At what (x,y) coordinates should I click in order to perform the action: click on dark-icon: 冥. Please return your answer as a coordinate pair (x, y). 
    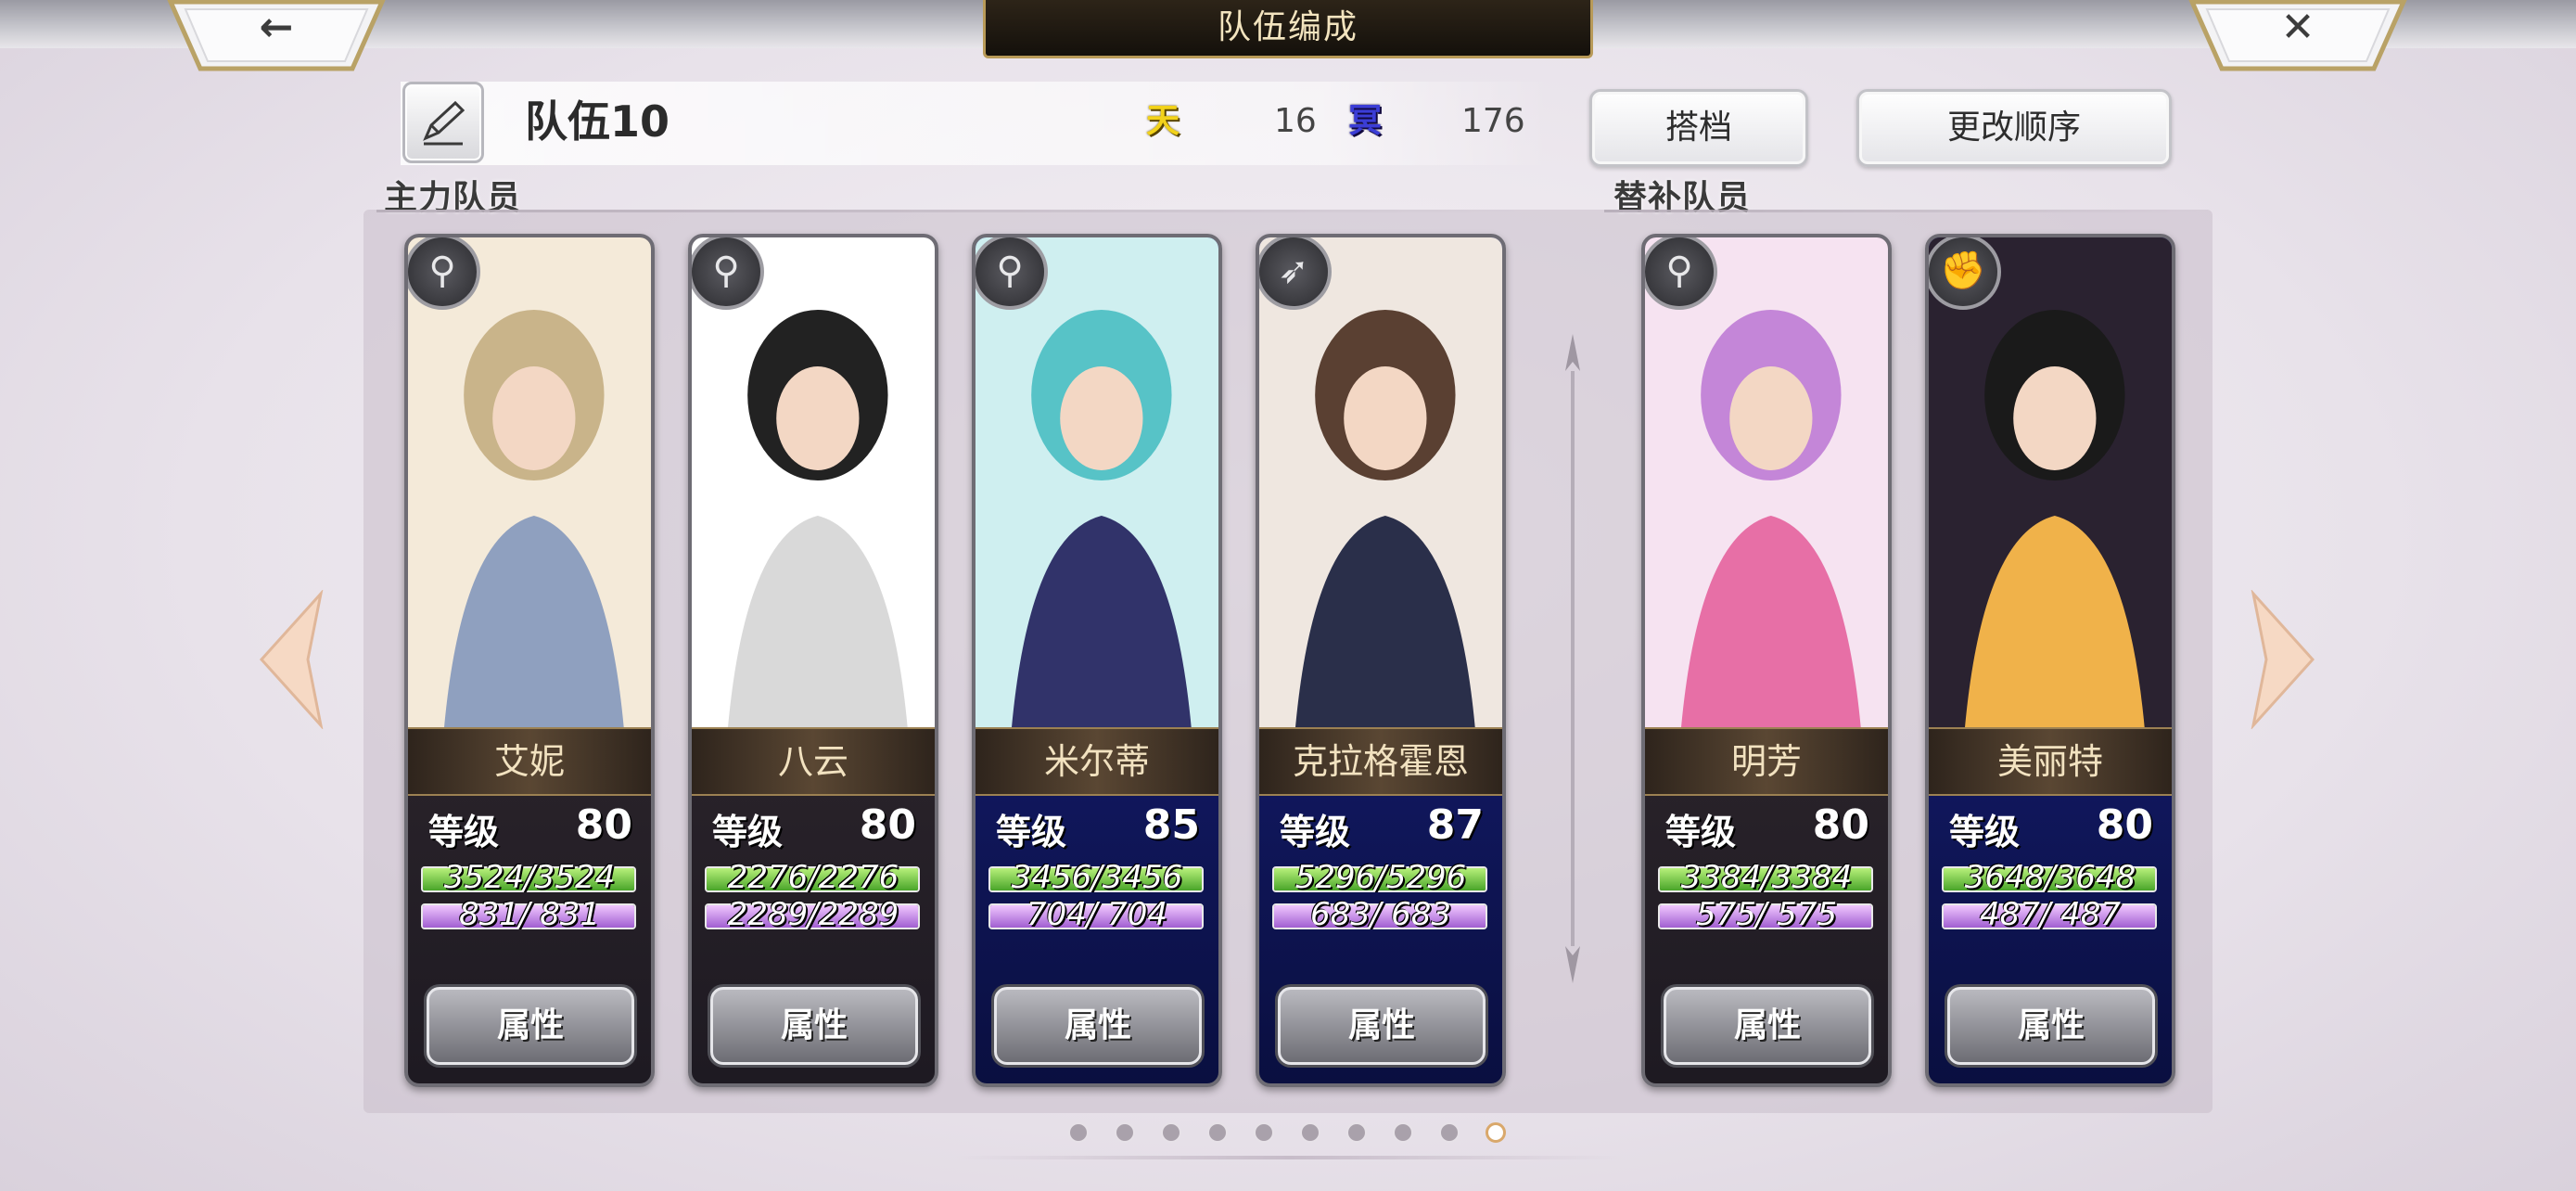
    Looking at the image, I should click on (1364, 121).